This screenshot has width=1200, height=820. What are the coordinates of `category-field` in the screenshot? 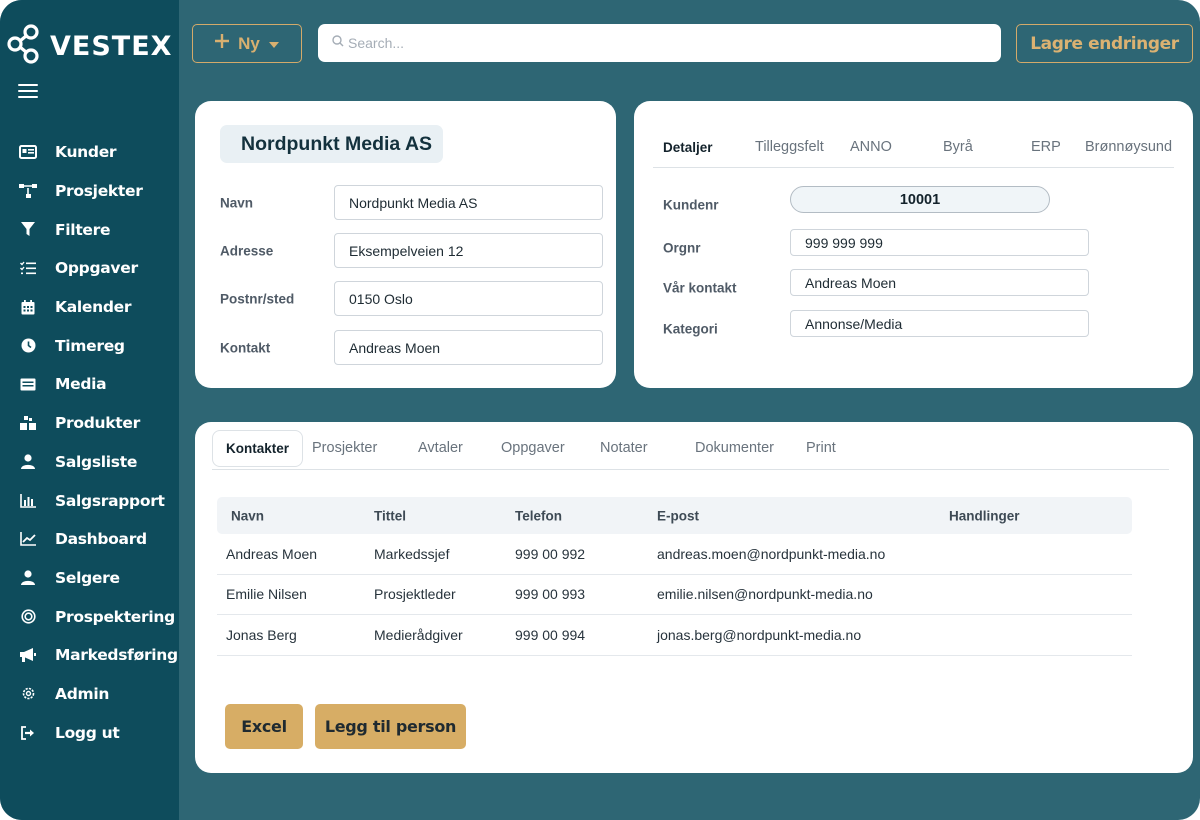 It's located at (939, 323).